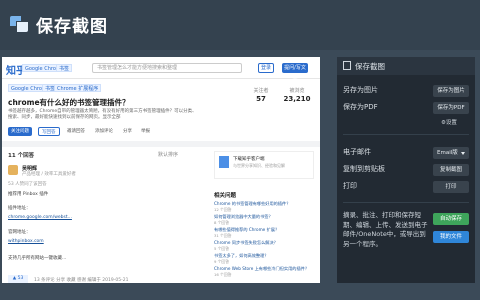 The height and width of the screenshot is (300, 480). What do you see at coordinates (297, 91) in the screenshot?
I see `stat-label: 被浏览` at bounding box center [297, 91].